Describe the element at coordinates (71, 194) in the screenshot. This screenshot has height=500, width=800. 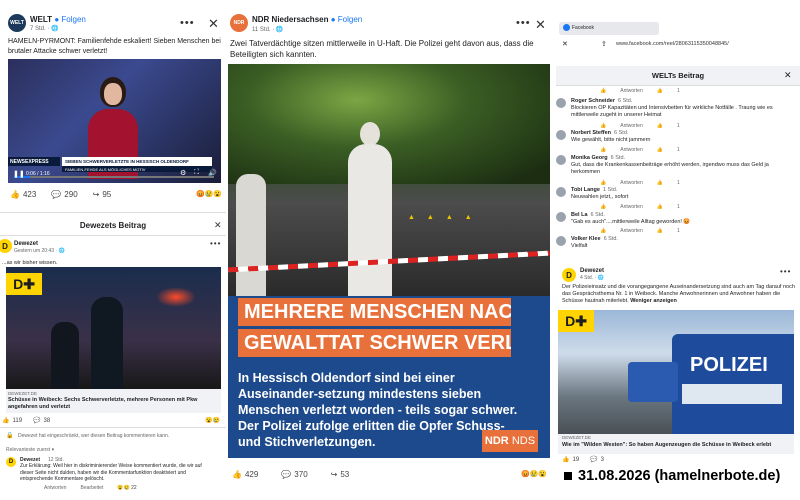
I see `comment-count: 290` at that location.